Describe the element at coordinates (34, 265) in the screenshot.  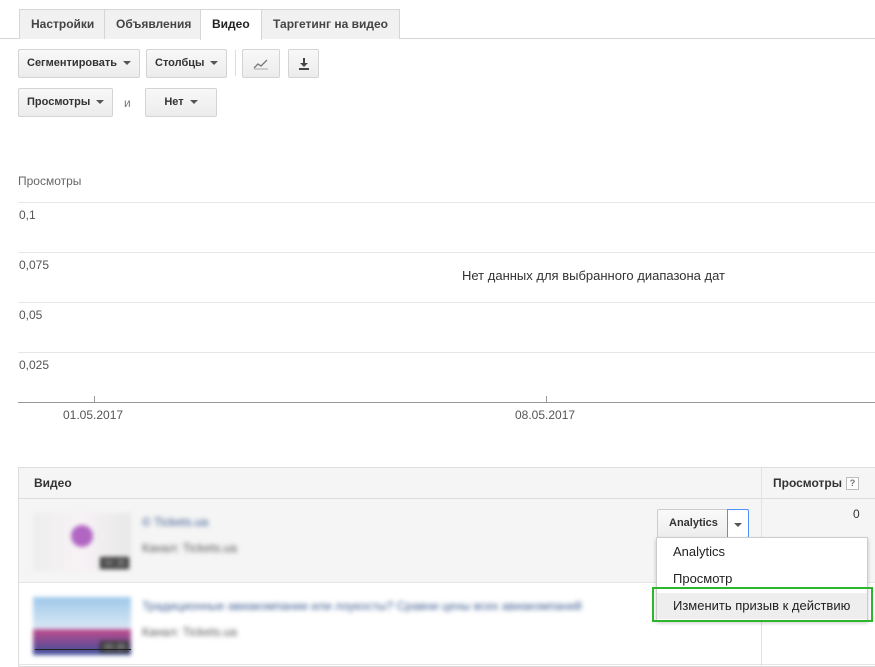
I see `y-tick-label: 0,075` at that location.